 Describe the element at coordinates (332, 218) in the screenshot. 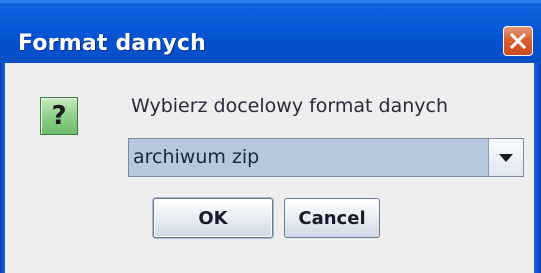

I see `cancel-button: Cancel` at that location.